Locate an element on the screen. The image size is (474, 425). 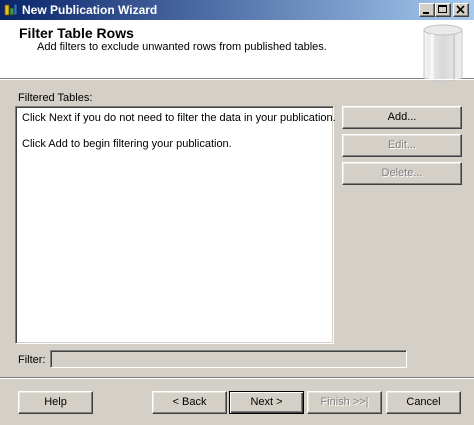
cancel-button: Cancel is located at coordinates (423, 402).